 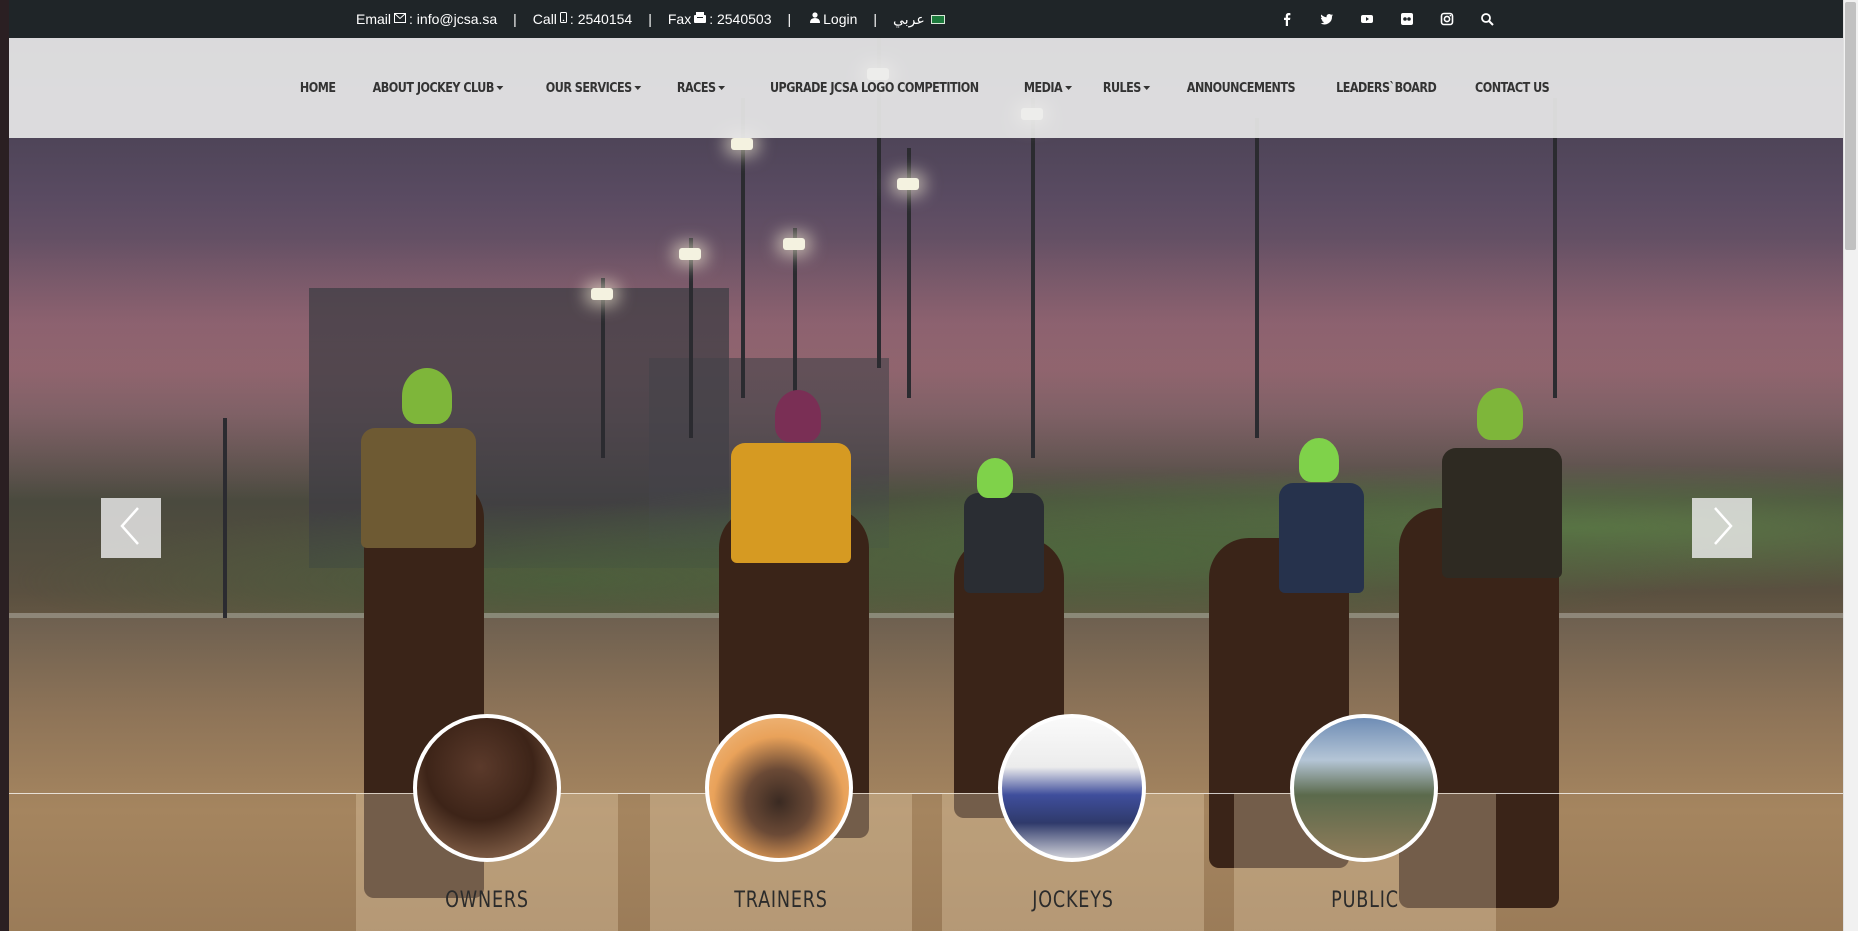 I want to click on email-link: : info@jcsa.sa, so click(x=453, y=19).